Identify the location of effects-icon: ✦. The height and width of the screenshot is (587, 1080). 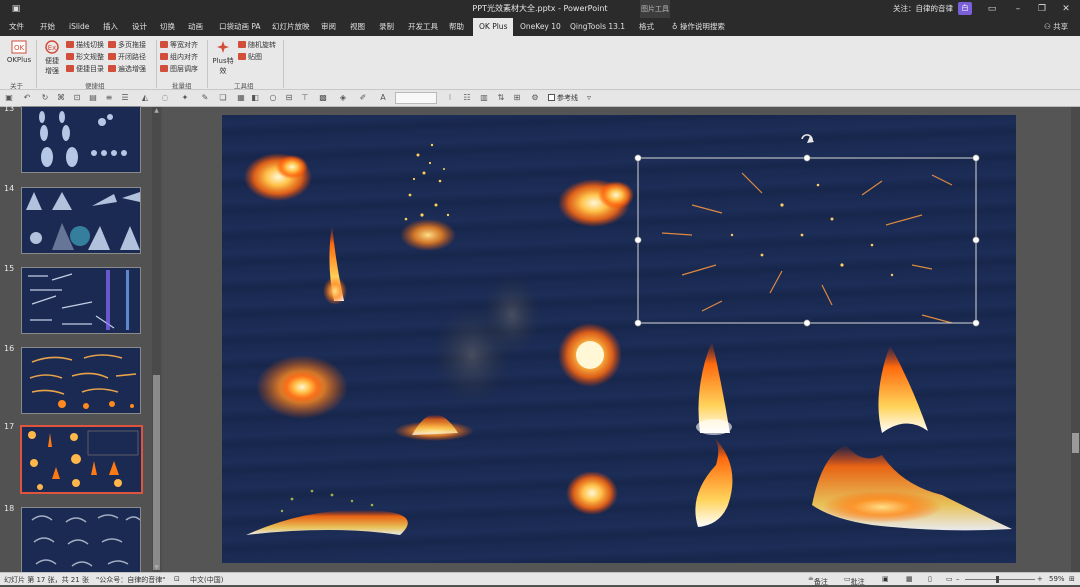
(185, 98).